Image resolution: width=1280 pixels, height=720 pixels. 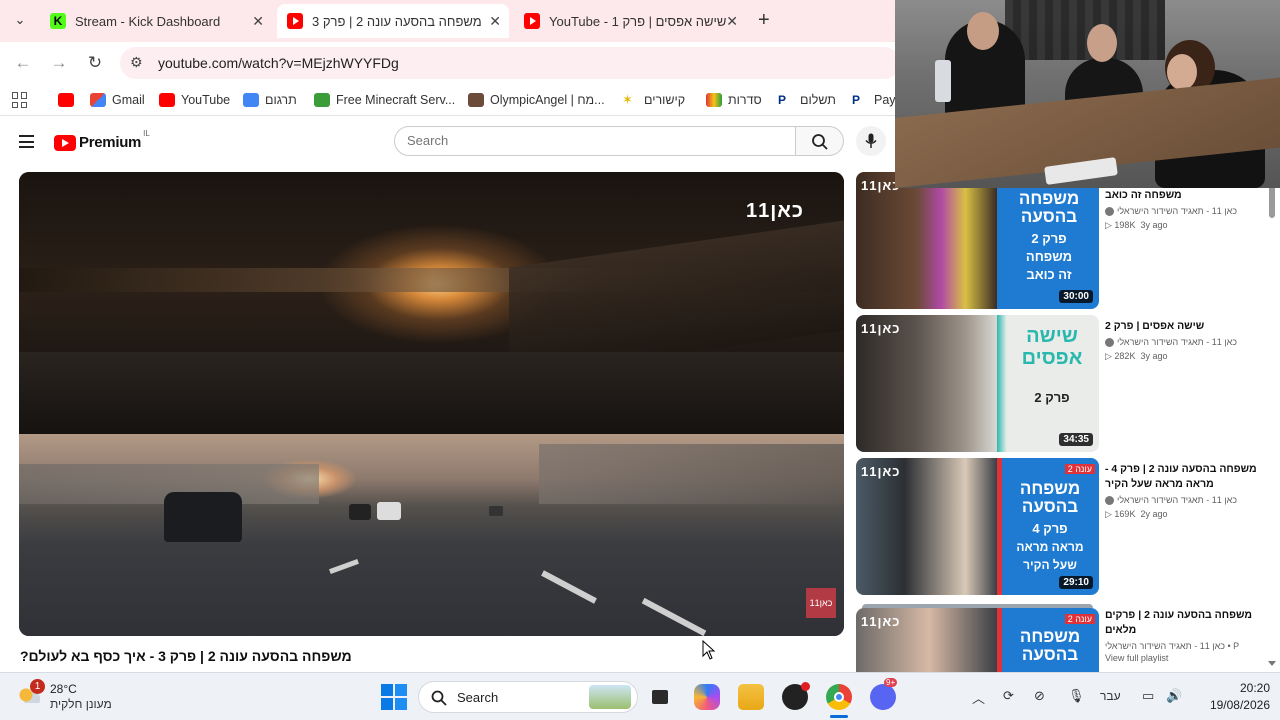 What do you see at coordinates (37, 686) in the screenshot?
I see `notification-badge: 1` at bounding box center [37, 686].